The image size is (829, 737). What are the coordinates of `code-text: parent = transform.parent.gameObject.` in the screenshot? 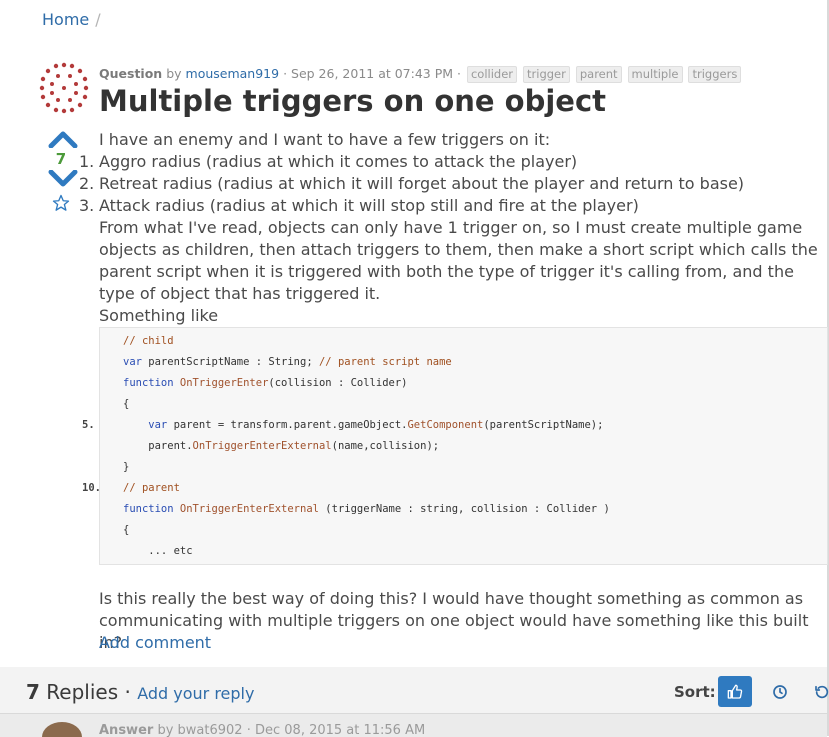 It's located at (287, 425).